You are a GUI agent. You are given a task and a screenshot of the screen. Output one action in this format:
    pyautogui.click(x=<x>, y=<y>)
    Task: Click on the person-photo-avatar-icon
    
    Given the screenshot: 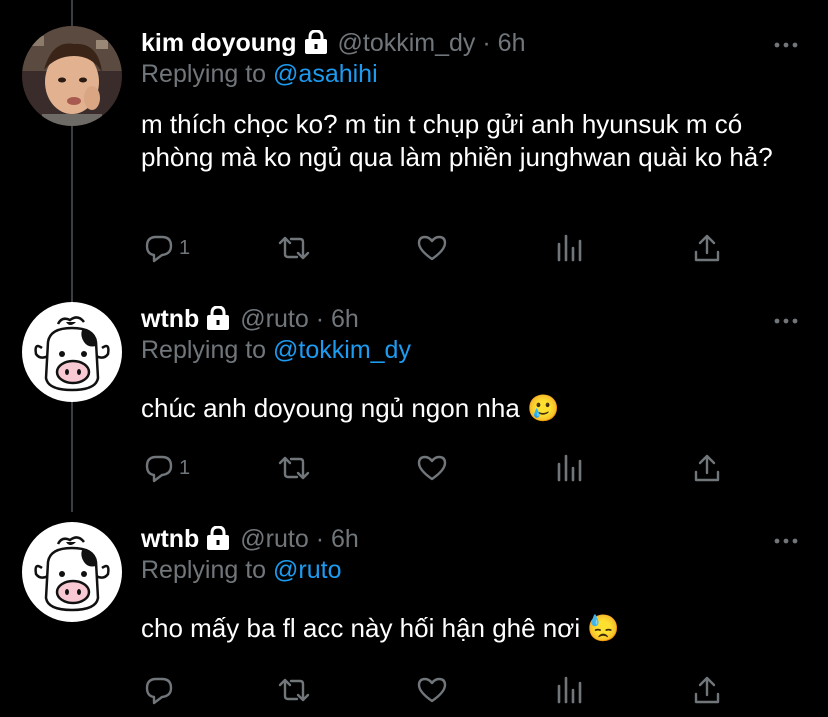 What is the action you would take?
    pyautogui.click(x=72, y=76)
    